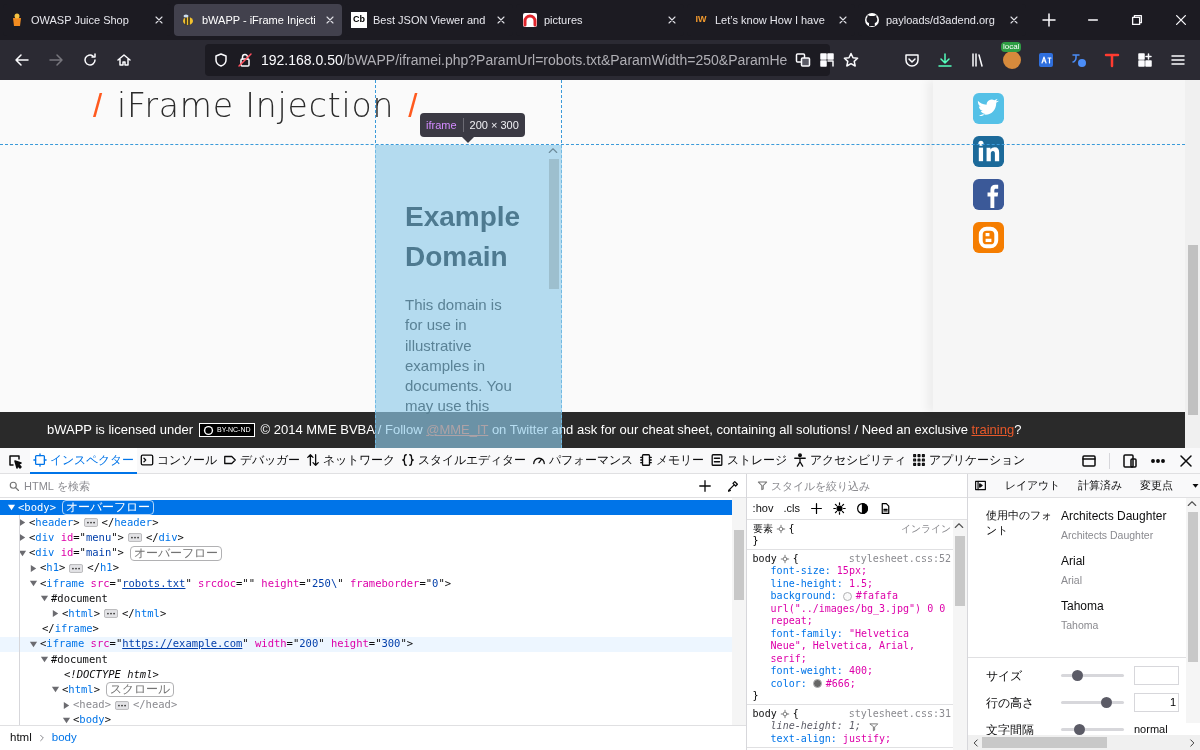  Describe the element at coordinates (130, 522) in the screenshot. I see `markup-text: </header>` at that location.